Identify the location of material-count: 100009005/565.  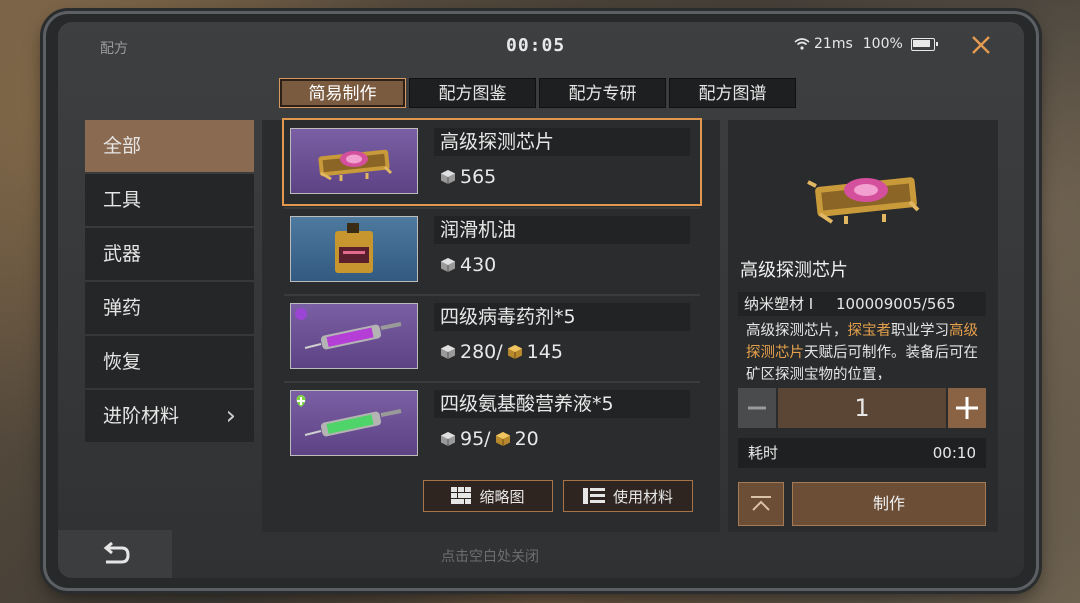
(895, 304).